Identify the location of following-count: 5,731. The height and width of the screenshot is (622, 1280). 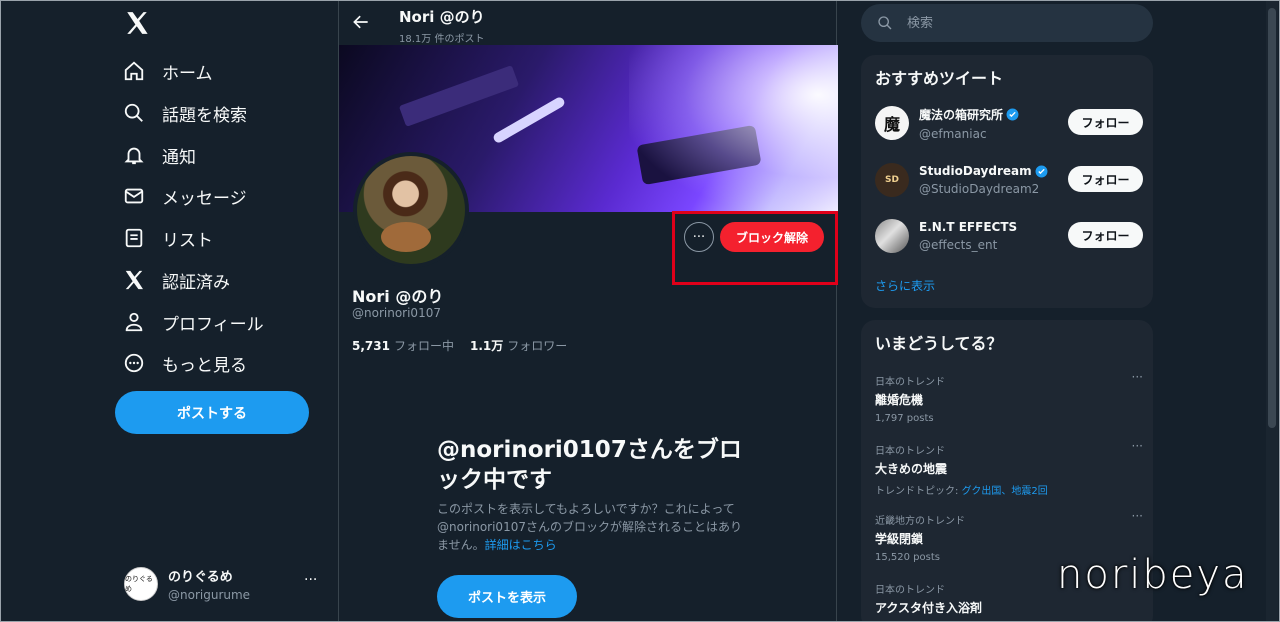
(371, 346).